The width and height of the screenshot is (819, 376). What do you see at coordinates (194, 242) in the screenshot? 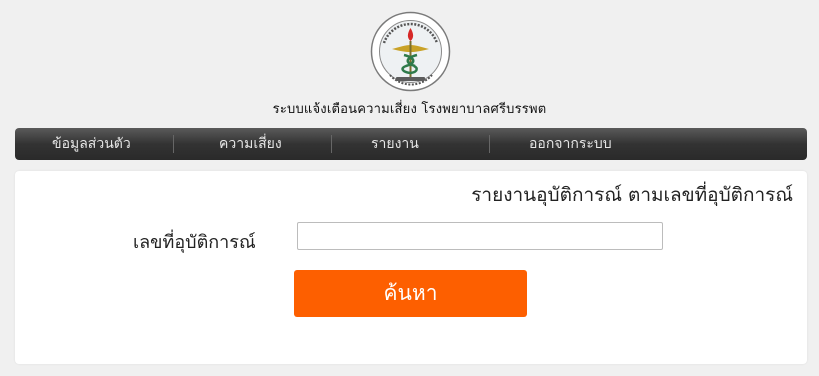
I see `incident-number-label: เลขที่อุบัติการณ์` at bounding box center [194, 242].